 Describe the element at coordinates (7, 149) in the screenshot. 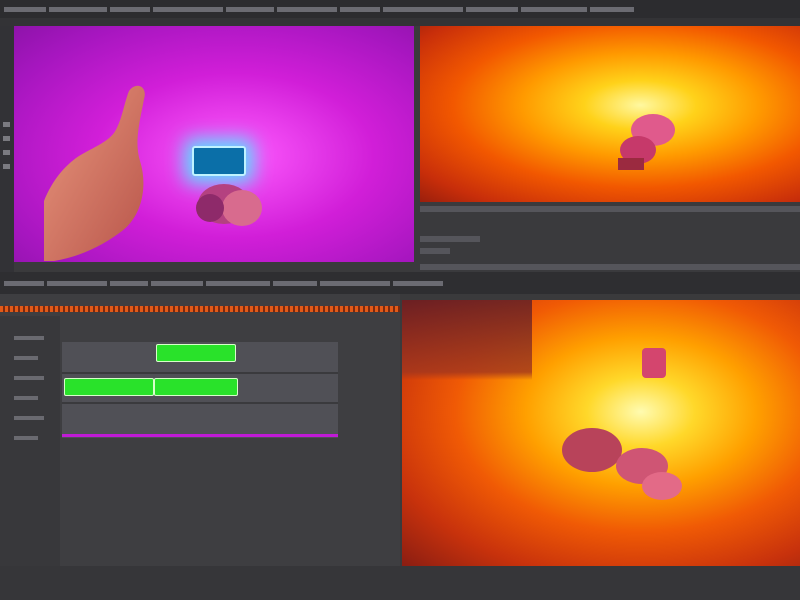

I see `left-tool-strip` at that location.